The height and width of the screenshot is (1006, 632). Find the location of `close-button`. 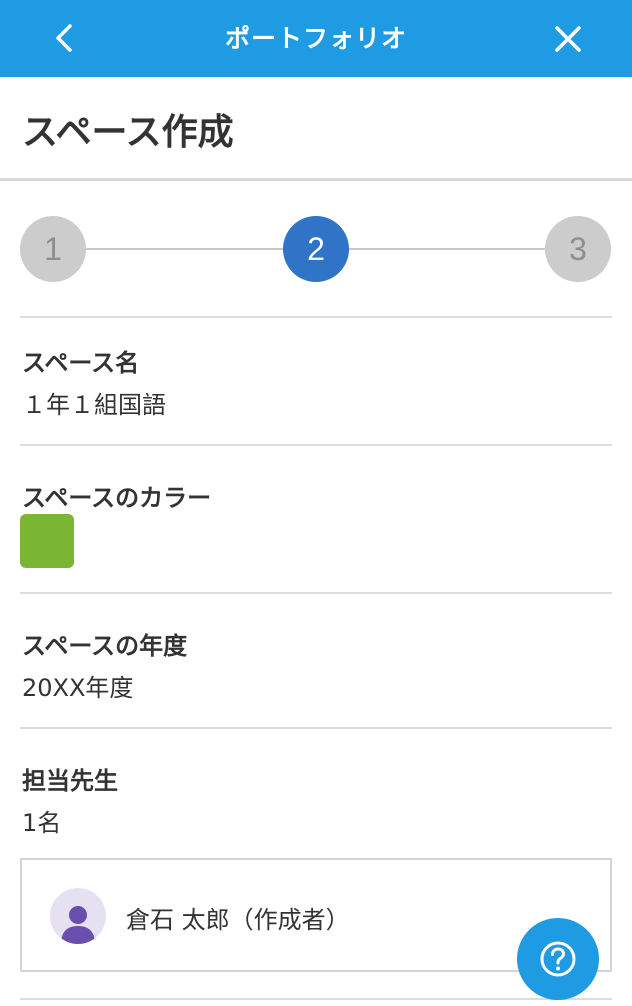

close-button is located at coordinates (568, 39).